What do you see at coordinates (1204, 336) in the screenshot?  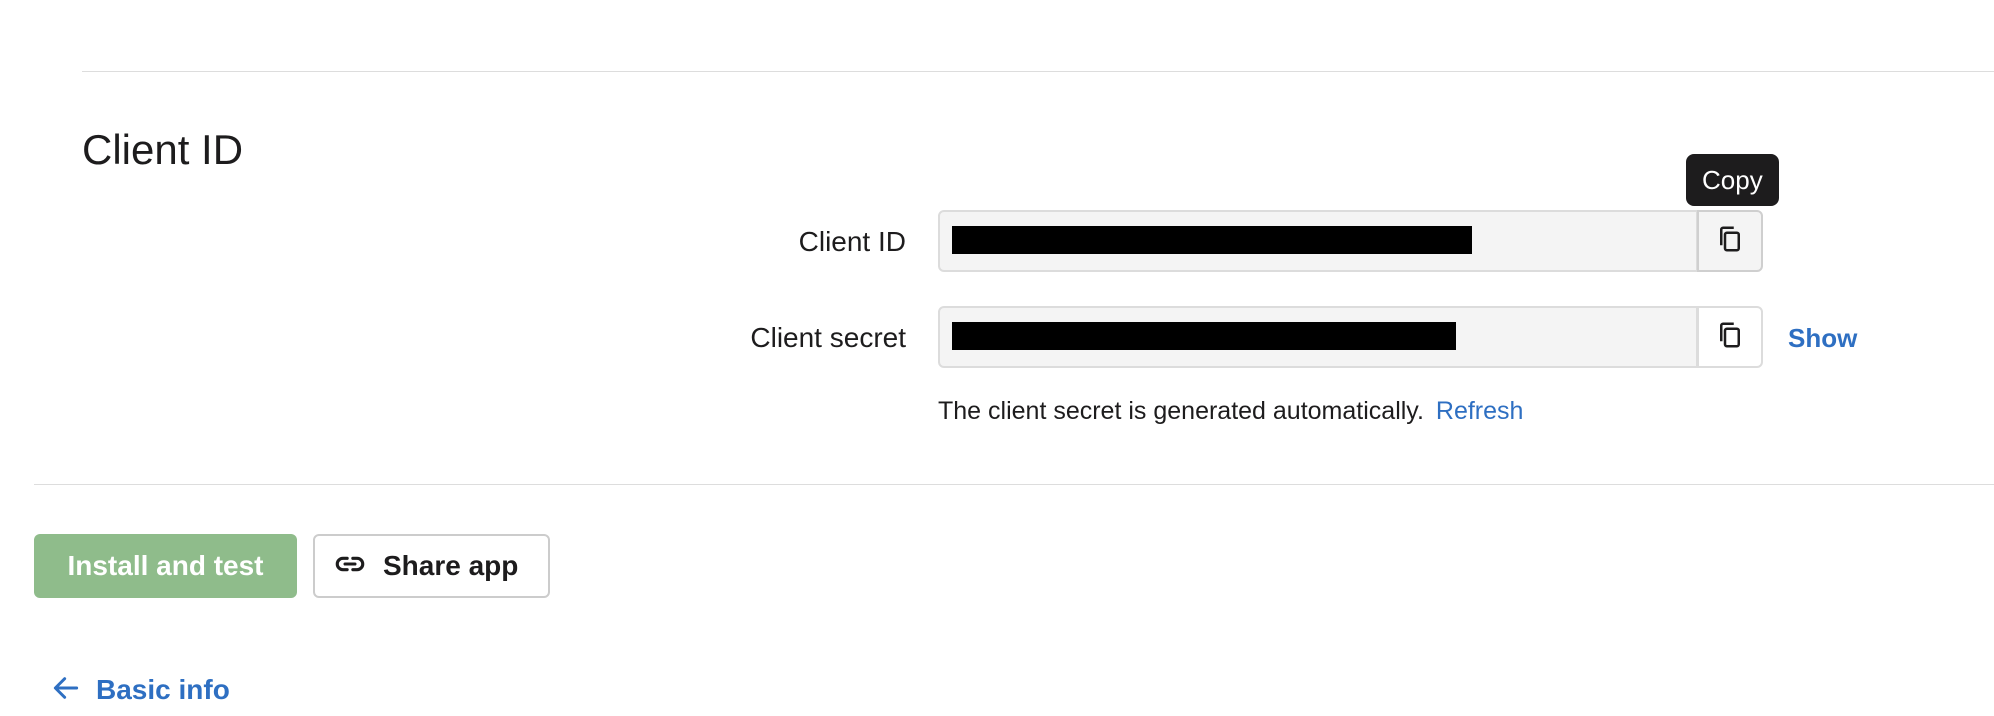 I see `client-secret-redacted-value` at bounding box center [1204, 336].